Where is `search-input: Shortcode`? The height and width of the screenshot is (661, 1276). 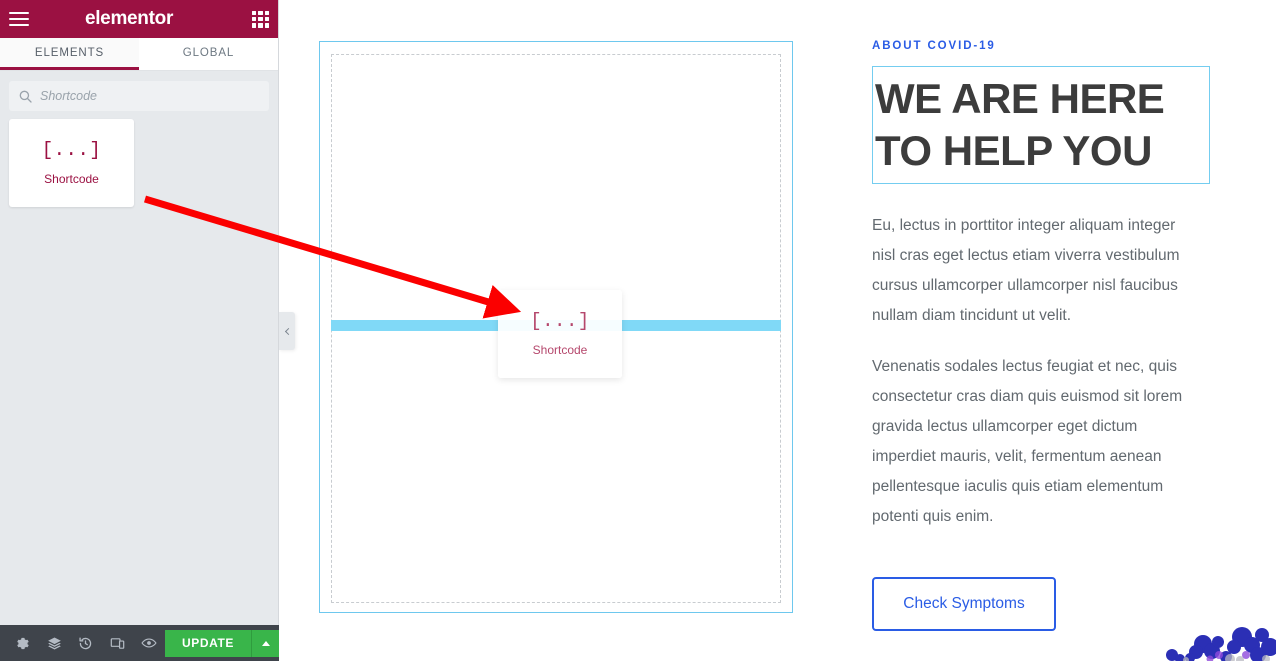 search-input: Shortcode is located at coordinates (139, 96).